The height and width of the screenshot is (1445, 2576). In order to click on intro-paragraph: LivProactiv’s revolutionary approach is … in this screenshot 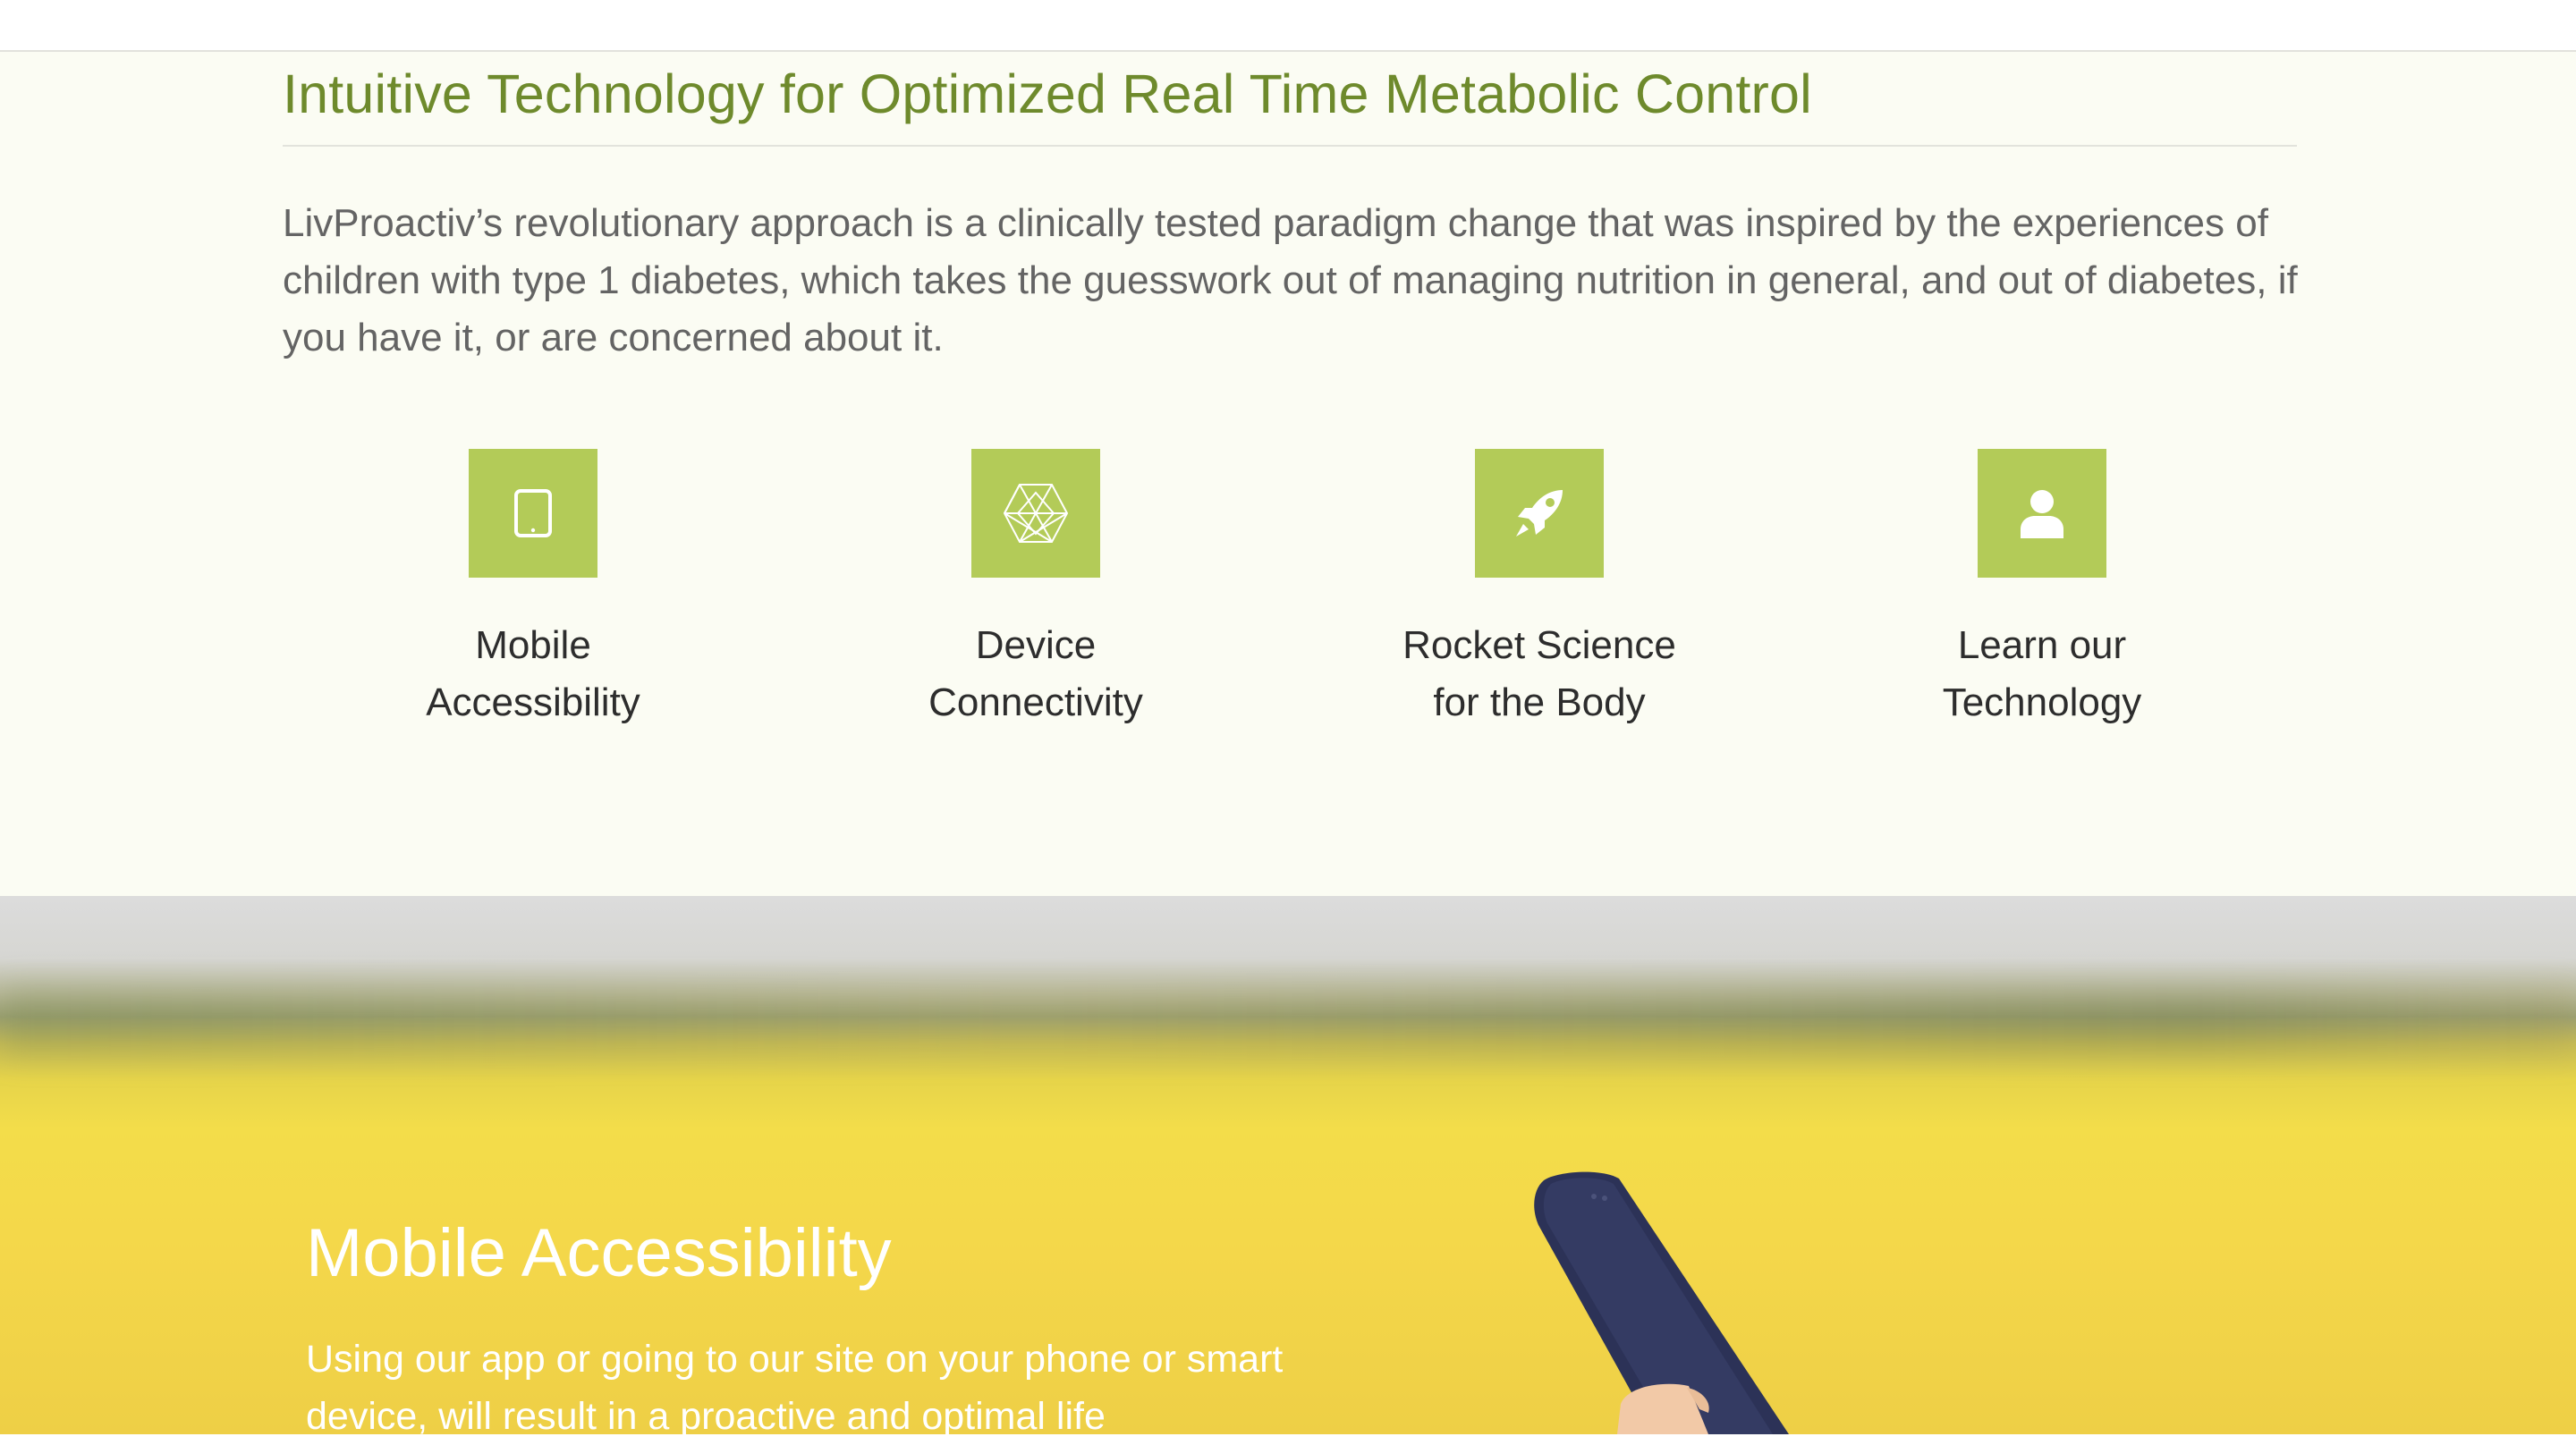, I will do `click(1290, 280)`.